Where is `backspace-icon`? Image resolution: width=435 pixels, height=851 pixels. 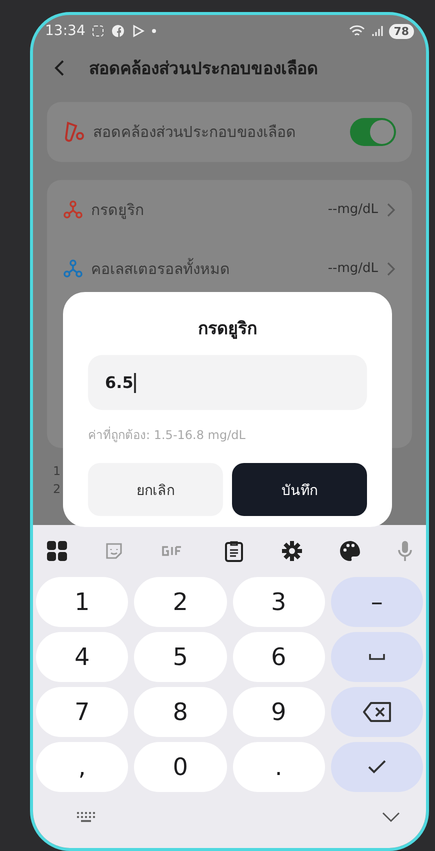 backspace-icon is located at coordinates (377, 712).